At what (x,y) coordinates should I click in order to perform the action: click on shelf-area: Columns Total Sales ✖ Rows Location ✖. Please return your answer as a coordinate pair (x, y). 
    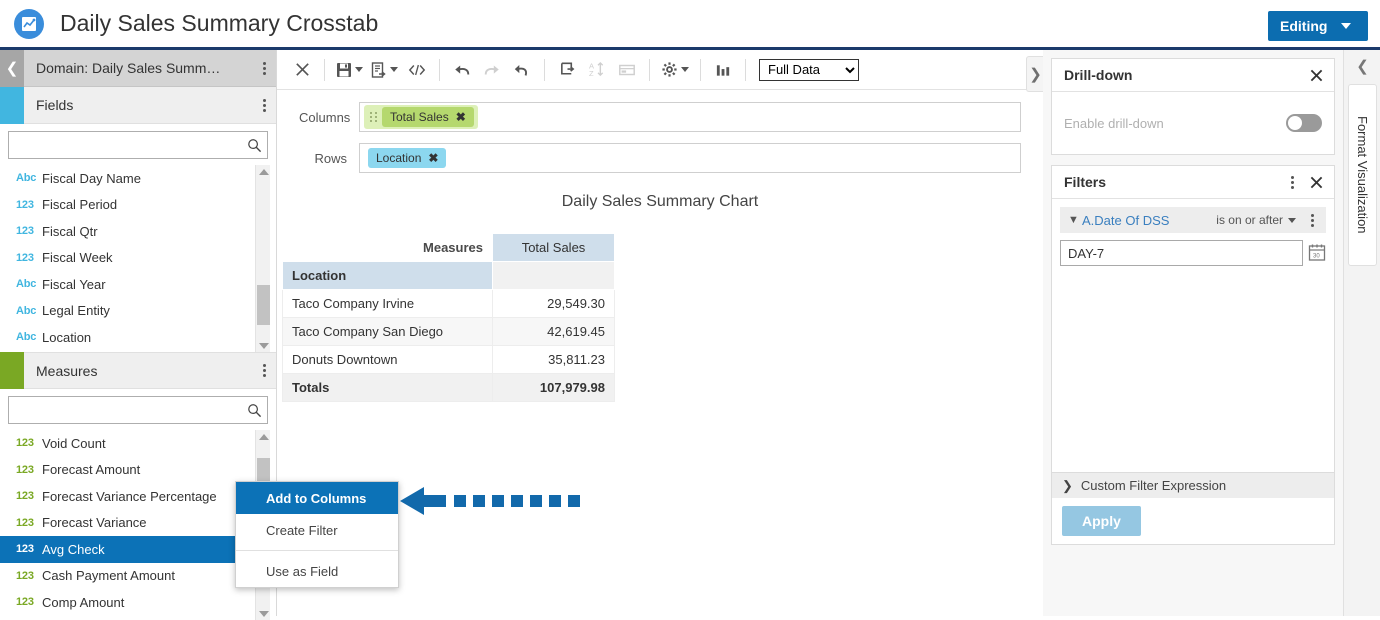
    Looking at the image, I should click on (660, 131).